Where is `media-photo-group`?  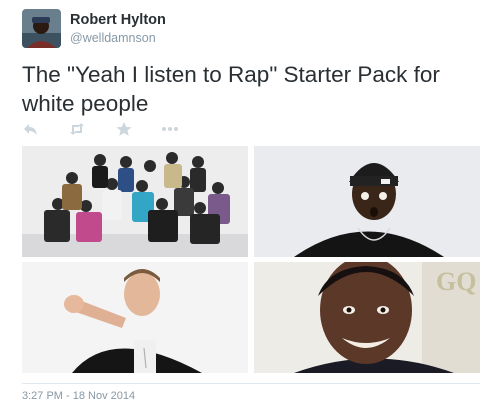
media-photo-group is located at coordinates (135, 201).